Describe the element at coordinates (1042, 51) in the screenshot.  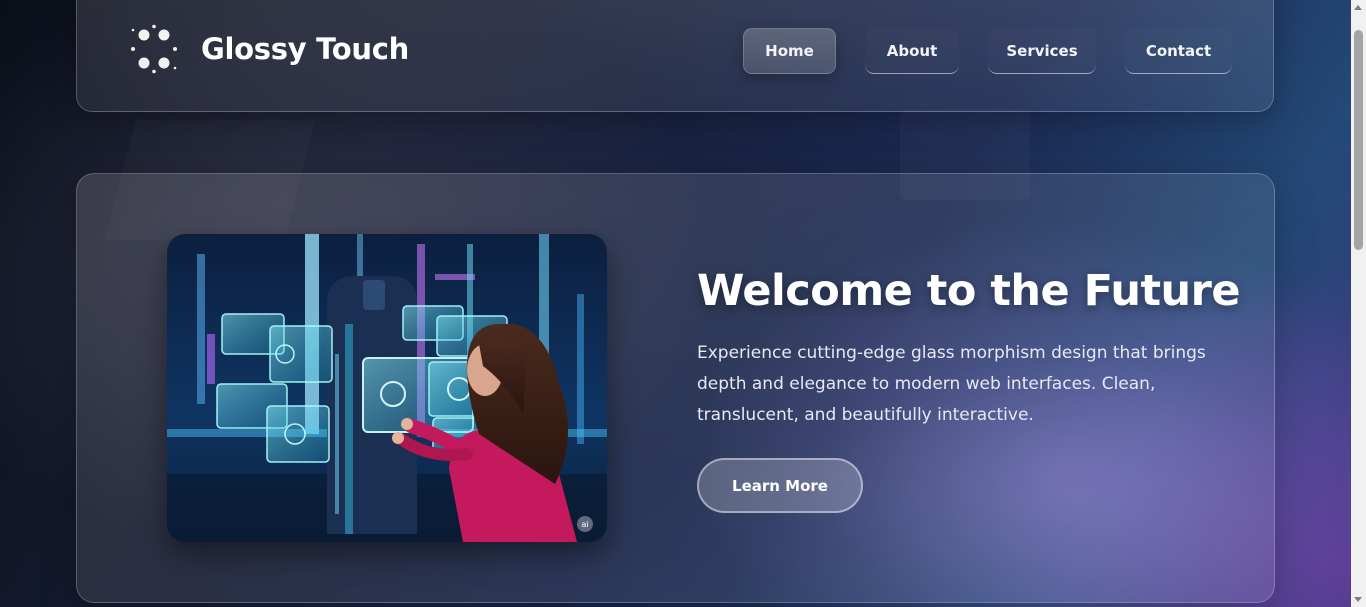
I see `nav-services-button: Services` at that location.